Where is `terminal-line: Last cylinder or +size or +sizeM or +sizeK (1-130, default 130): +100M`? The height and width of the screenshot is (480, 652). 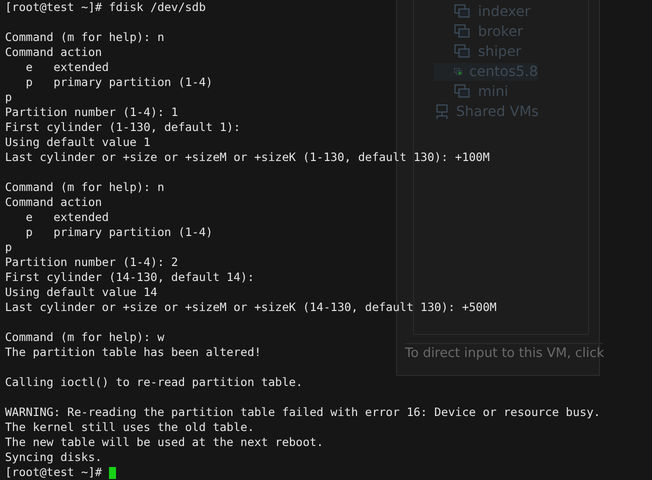 terminal-line: Last cylinder or +size or +sizeM or +sizeK (1-130, default 130): +100M is located at coordinates (247, 157).